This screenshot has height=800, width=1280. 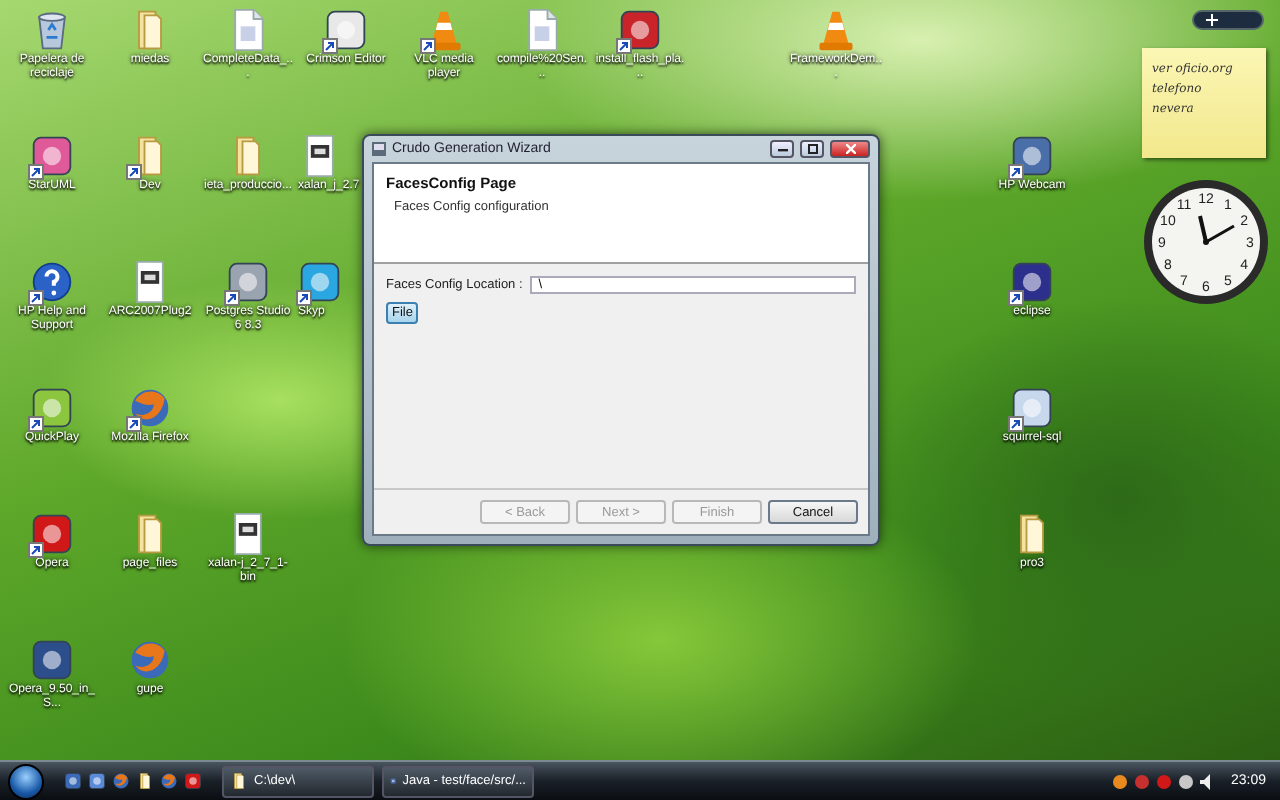 I want to click on maximize-icon, so click(x=812, y=149).